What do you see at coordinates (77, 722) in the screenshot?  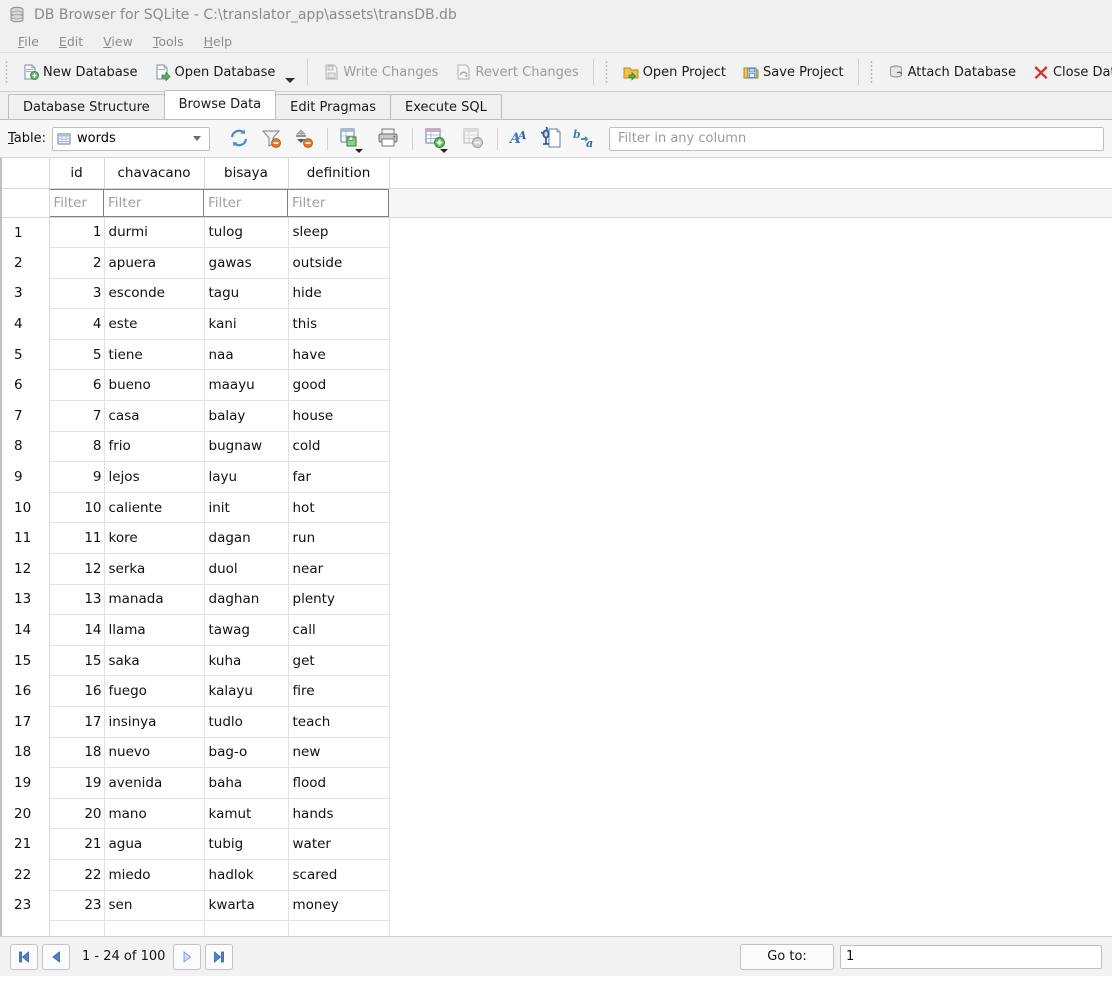 I see `cell-id: 17` at bounding box center [77, 722].